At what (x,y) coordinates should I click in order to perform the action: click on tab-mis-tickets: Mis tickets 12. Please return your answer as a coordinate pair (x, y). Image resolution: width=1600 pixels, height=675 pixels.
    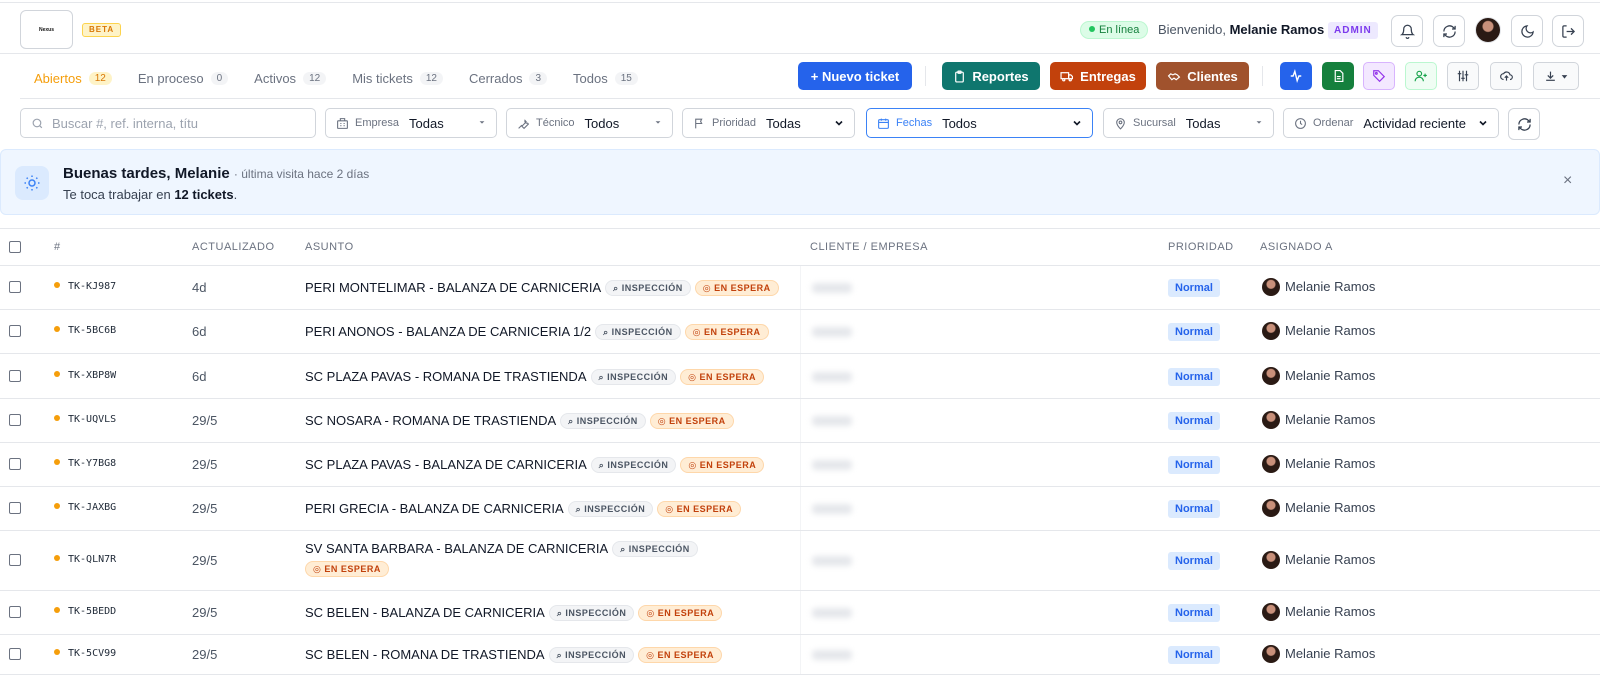
    Looking at the image, I should click on (397, 78).